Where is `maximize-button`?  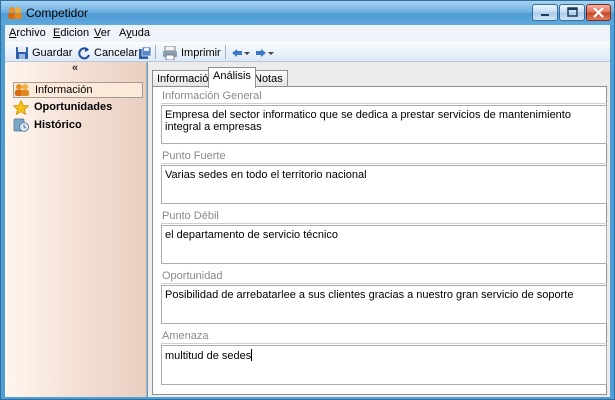
maximize-button is located at coordinates (572, 12).